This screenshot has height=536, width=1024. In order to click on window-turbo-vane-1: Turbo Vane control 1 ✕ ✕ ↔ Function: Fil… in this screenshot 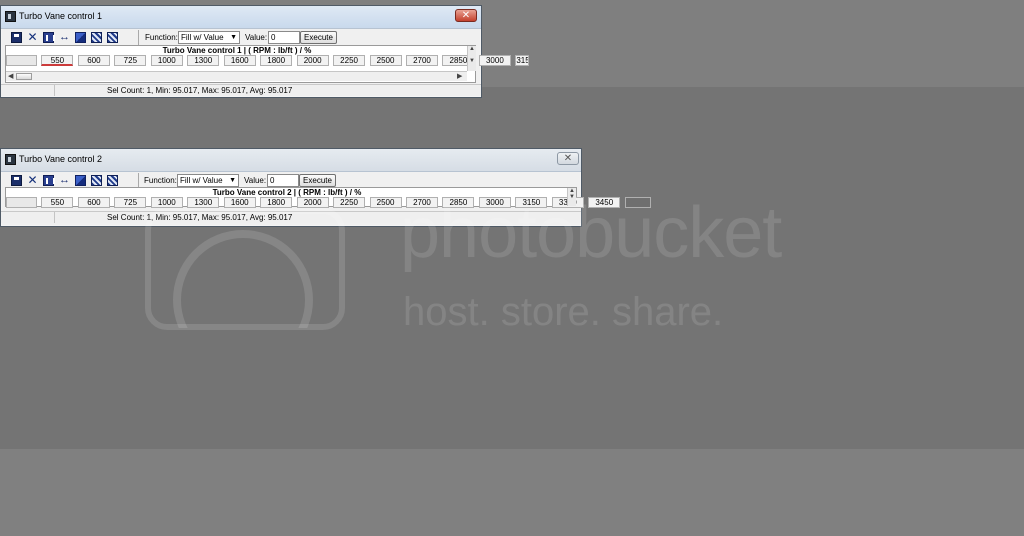, I will do `click(265, 51)`.